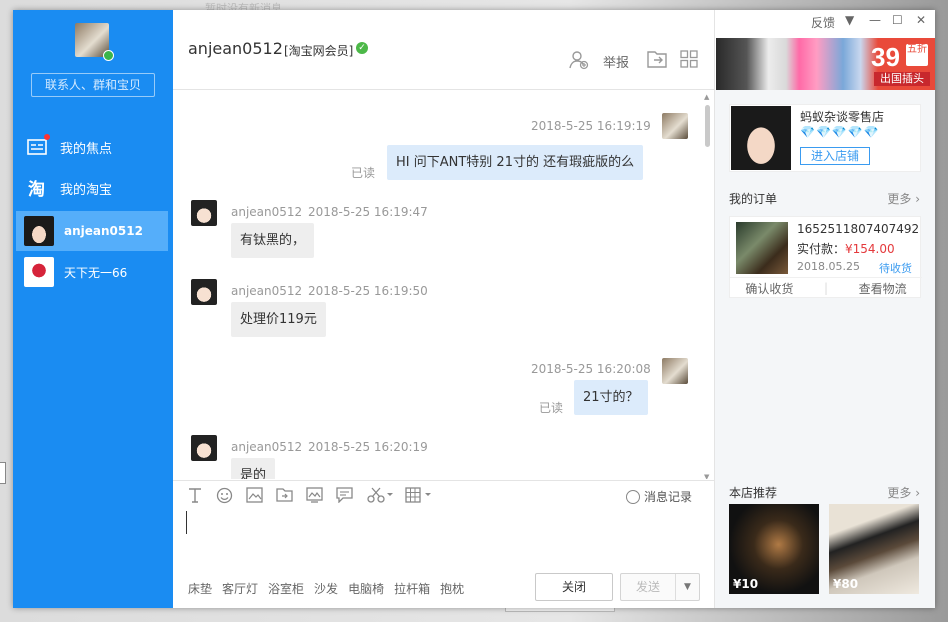 The image size is (948, 622). What do you see at coordinates (875, 20) in the screenshot?
I see `minimize-icon: —` at bounding box center [875, 20].